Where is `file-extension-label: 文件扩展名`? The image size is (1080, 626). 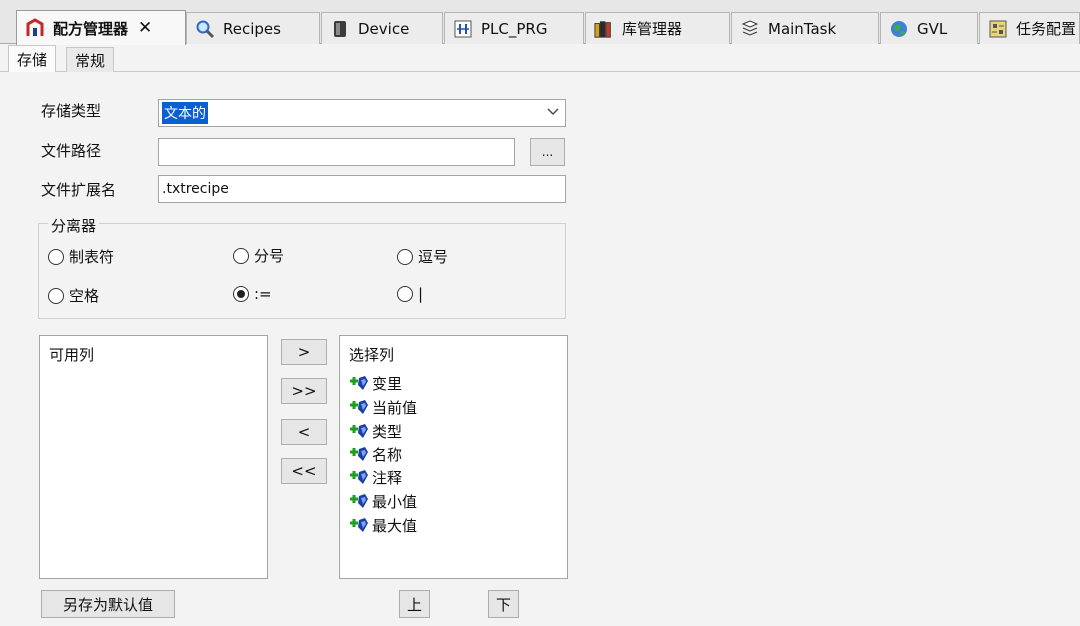
file-extension-label: 文件扩展名 is located at coordinates (79, 190).